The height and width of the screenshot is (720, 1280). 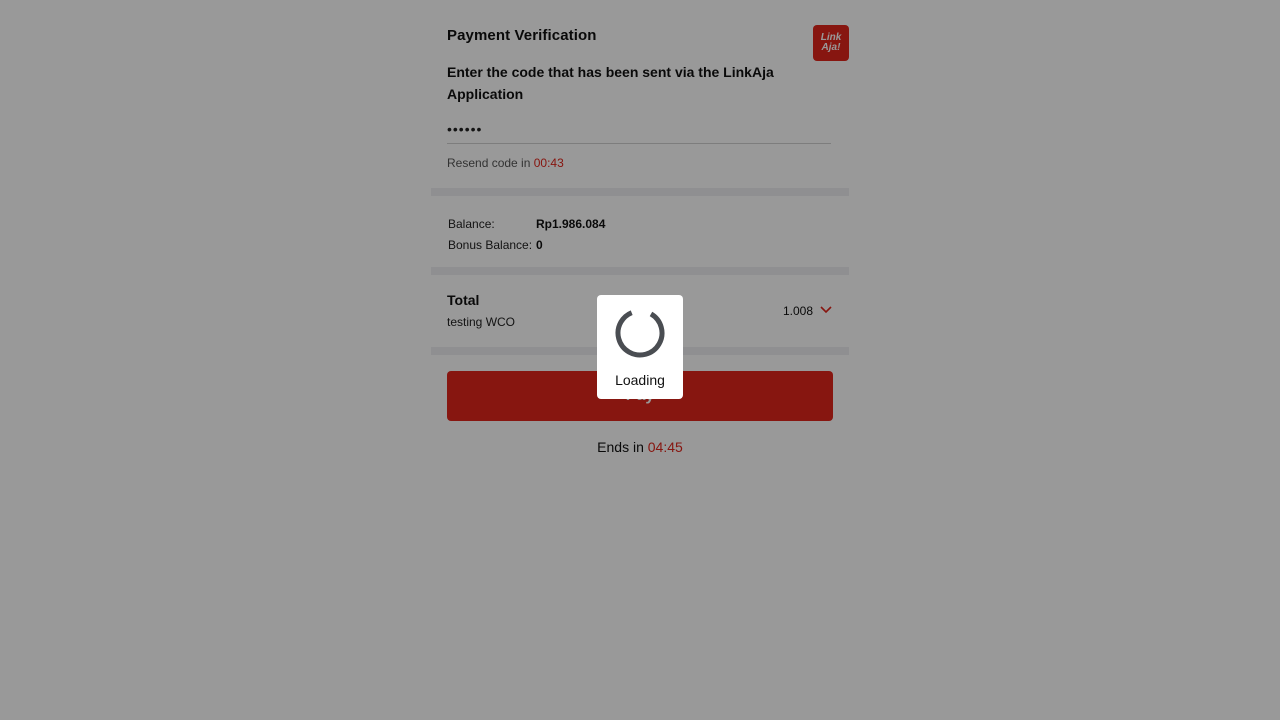 What do you see at coordinates (640, 380) in the screenshot?
I see `loading-text: Loading` at bounding box center [640, 380].